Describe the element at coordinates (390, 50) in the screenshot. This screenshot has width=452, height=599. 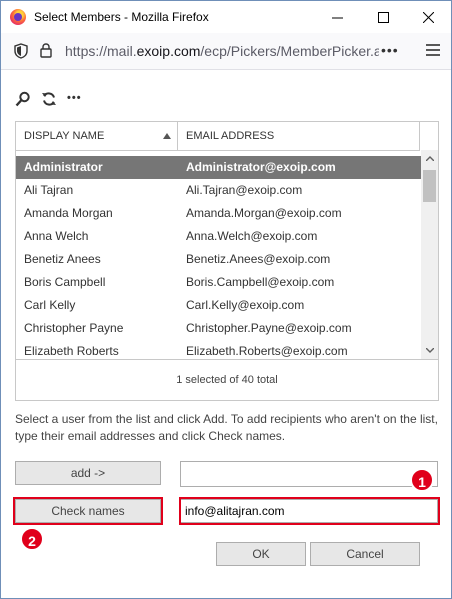
I see `page-actions-menu: •••` at that location.